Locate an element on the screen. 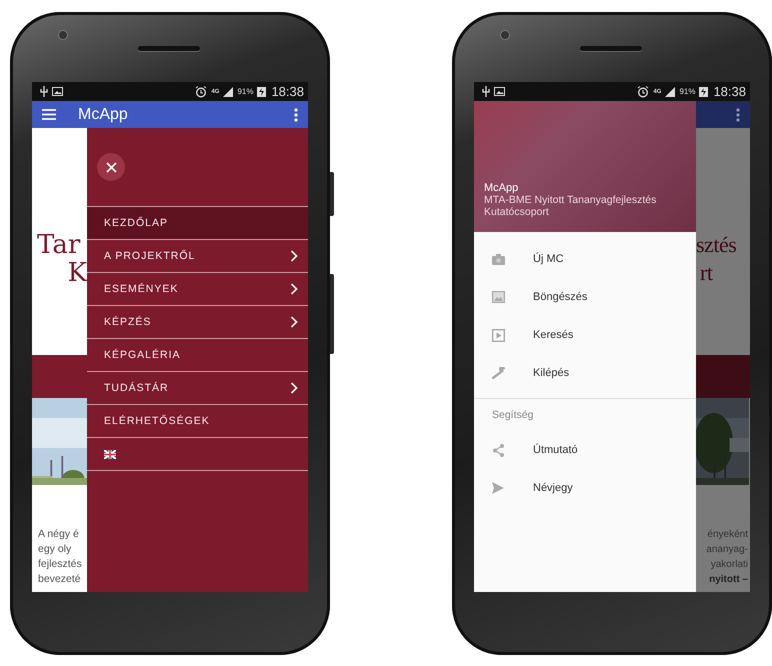 The height and width of the screenshot is (666, 772). body-text: A négy é is located at coordinates (59, 534).